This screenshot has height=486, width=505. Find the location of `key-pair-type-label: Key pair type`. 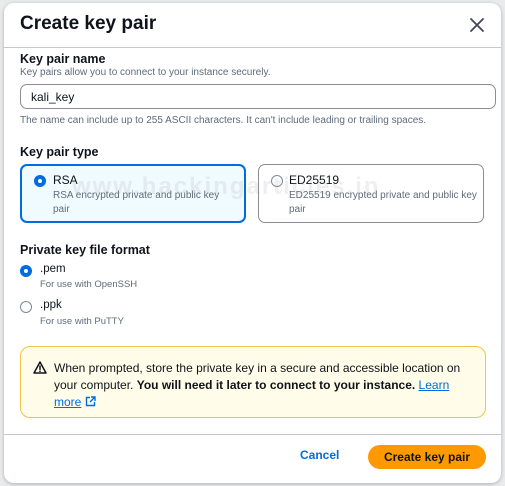

key-pair-type-label: Key pair type is located at coordinates (59, 152).